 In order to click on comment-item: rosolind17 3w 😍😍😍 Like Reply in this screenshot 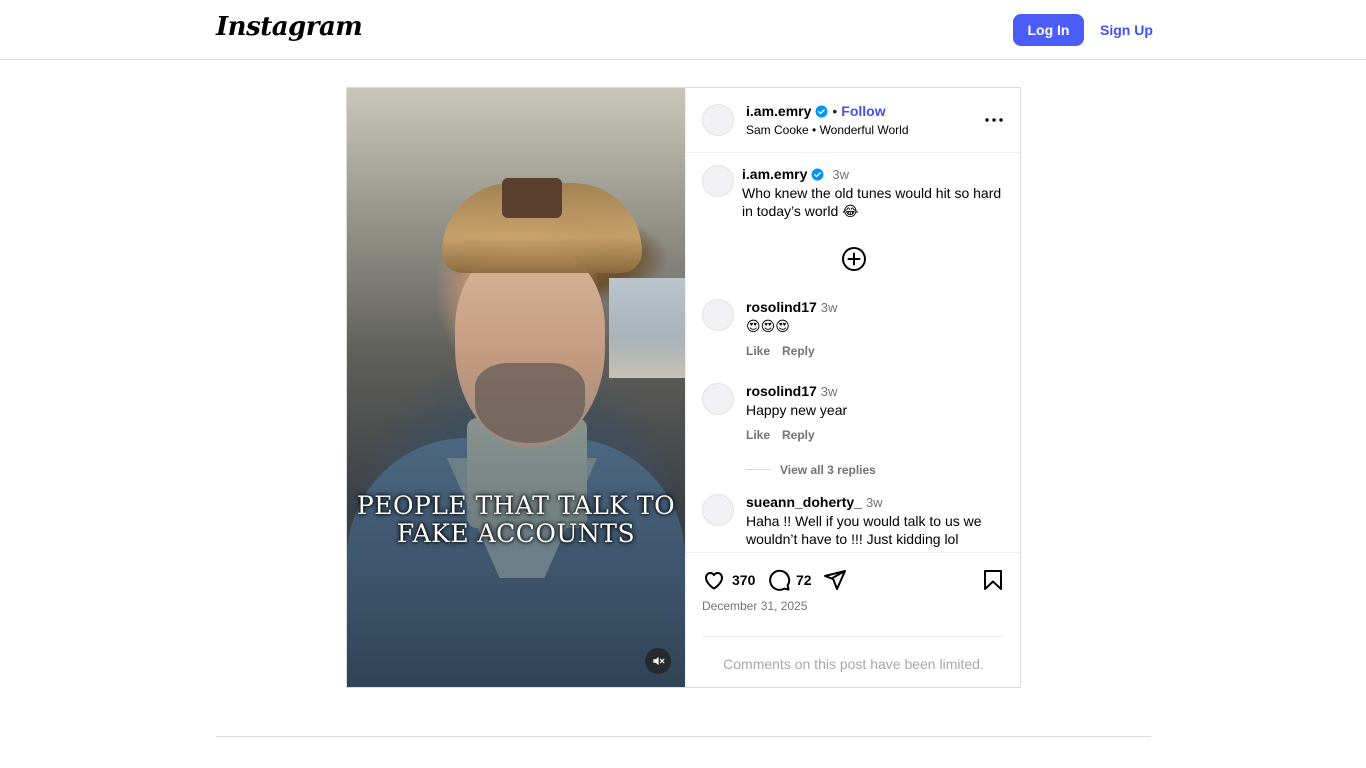, I will do `click(876, 328)`.